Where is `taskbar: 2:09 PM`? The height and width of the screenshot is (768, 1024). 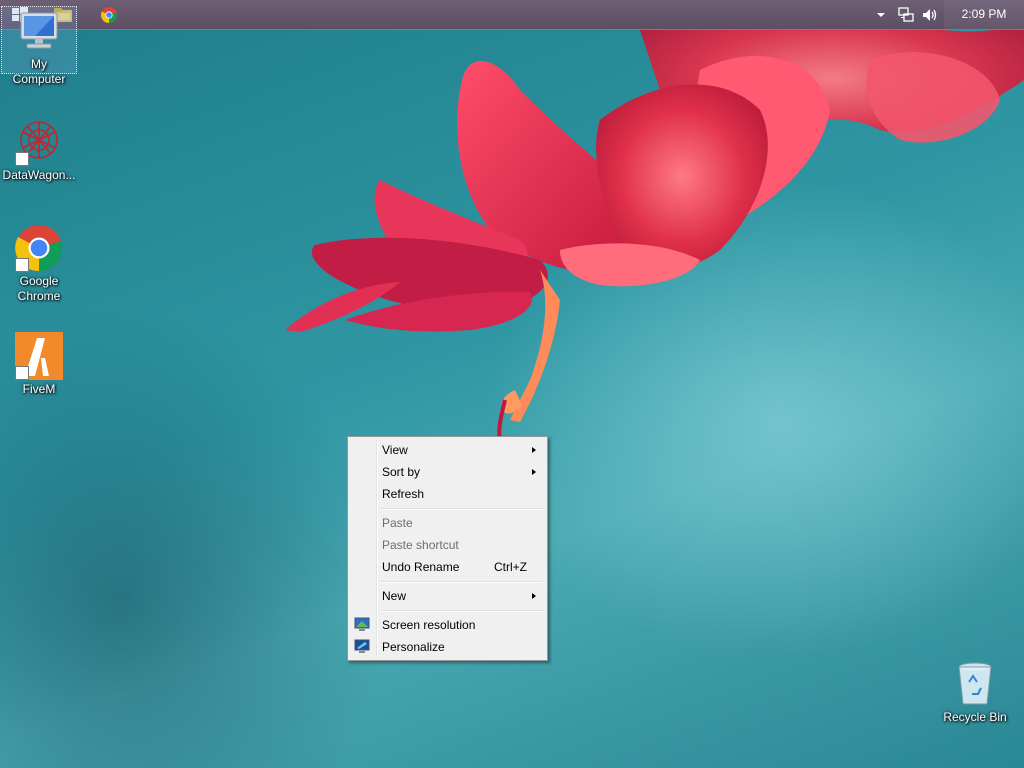 taskbar: 2:09 PM is located at coordinates (512, 15).